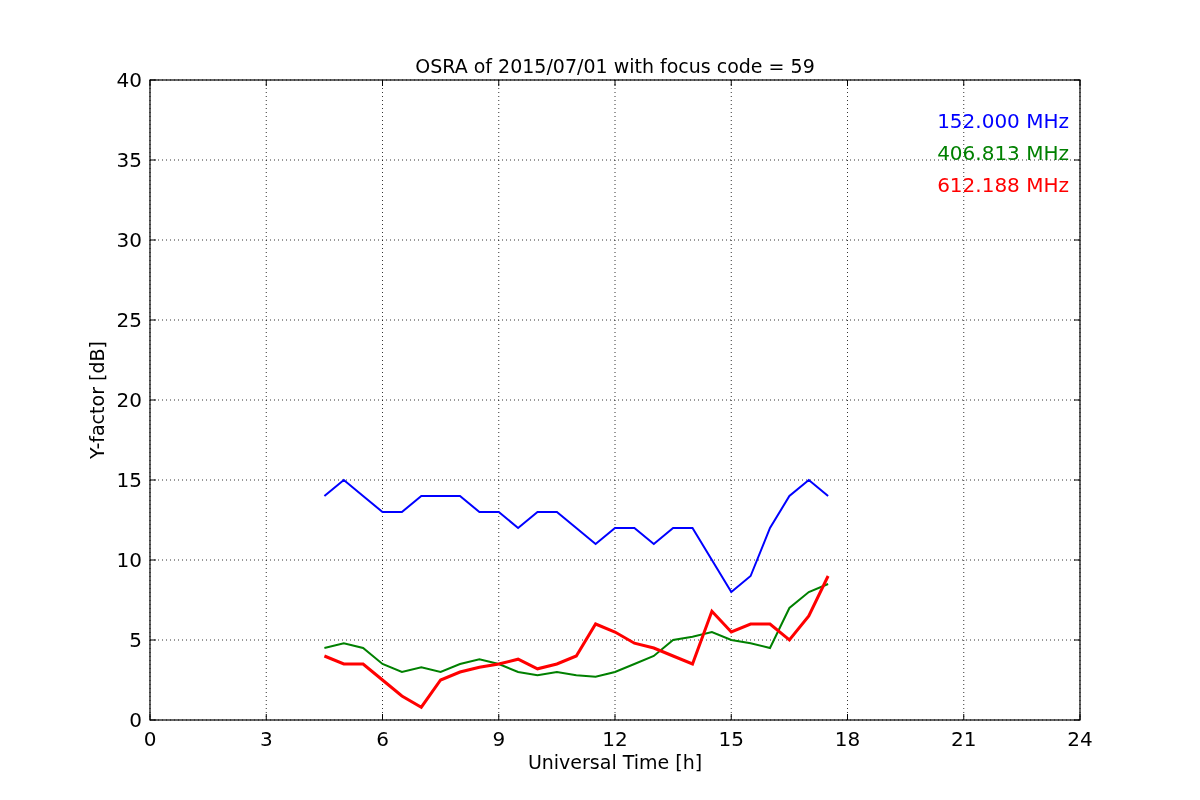 The image size is (1200, 800). What do you see at coordinates (129, 400) in the screenshot?
I see `tick-label: 20` at bounding box center [129, 400].